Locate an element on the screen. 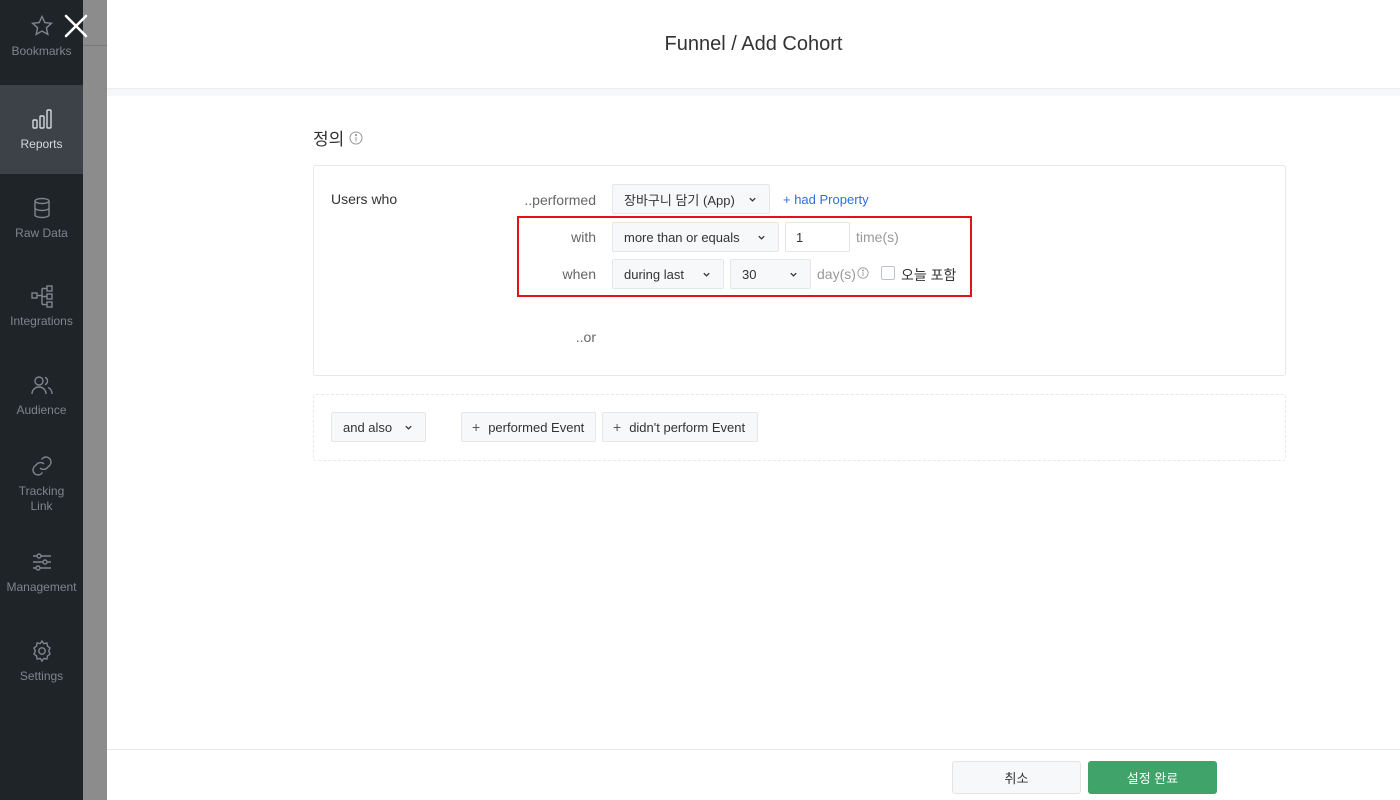  sidebar-item-label: Bookmarks is located at coordinates (41, 51).